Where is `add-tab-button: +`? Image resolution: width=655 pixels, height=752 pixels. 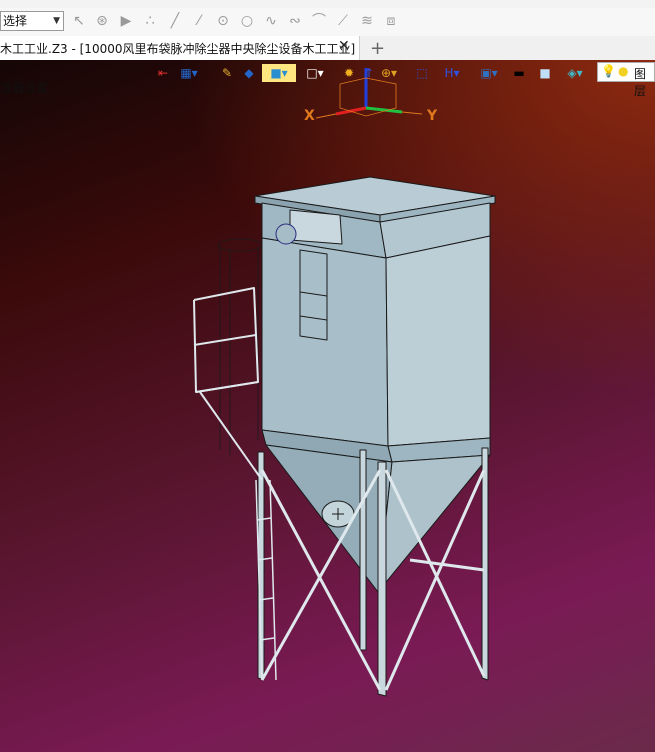 add-tab-button: + is located at coordinates (377, 48).